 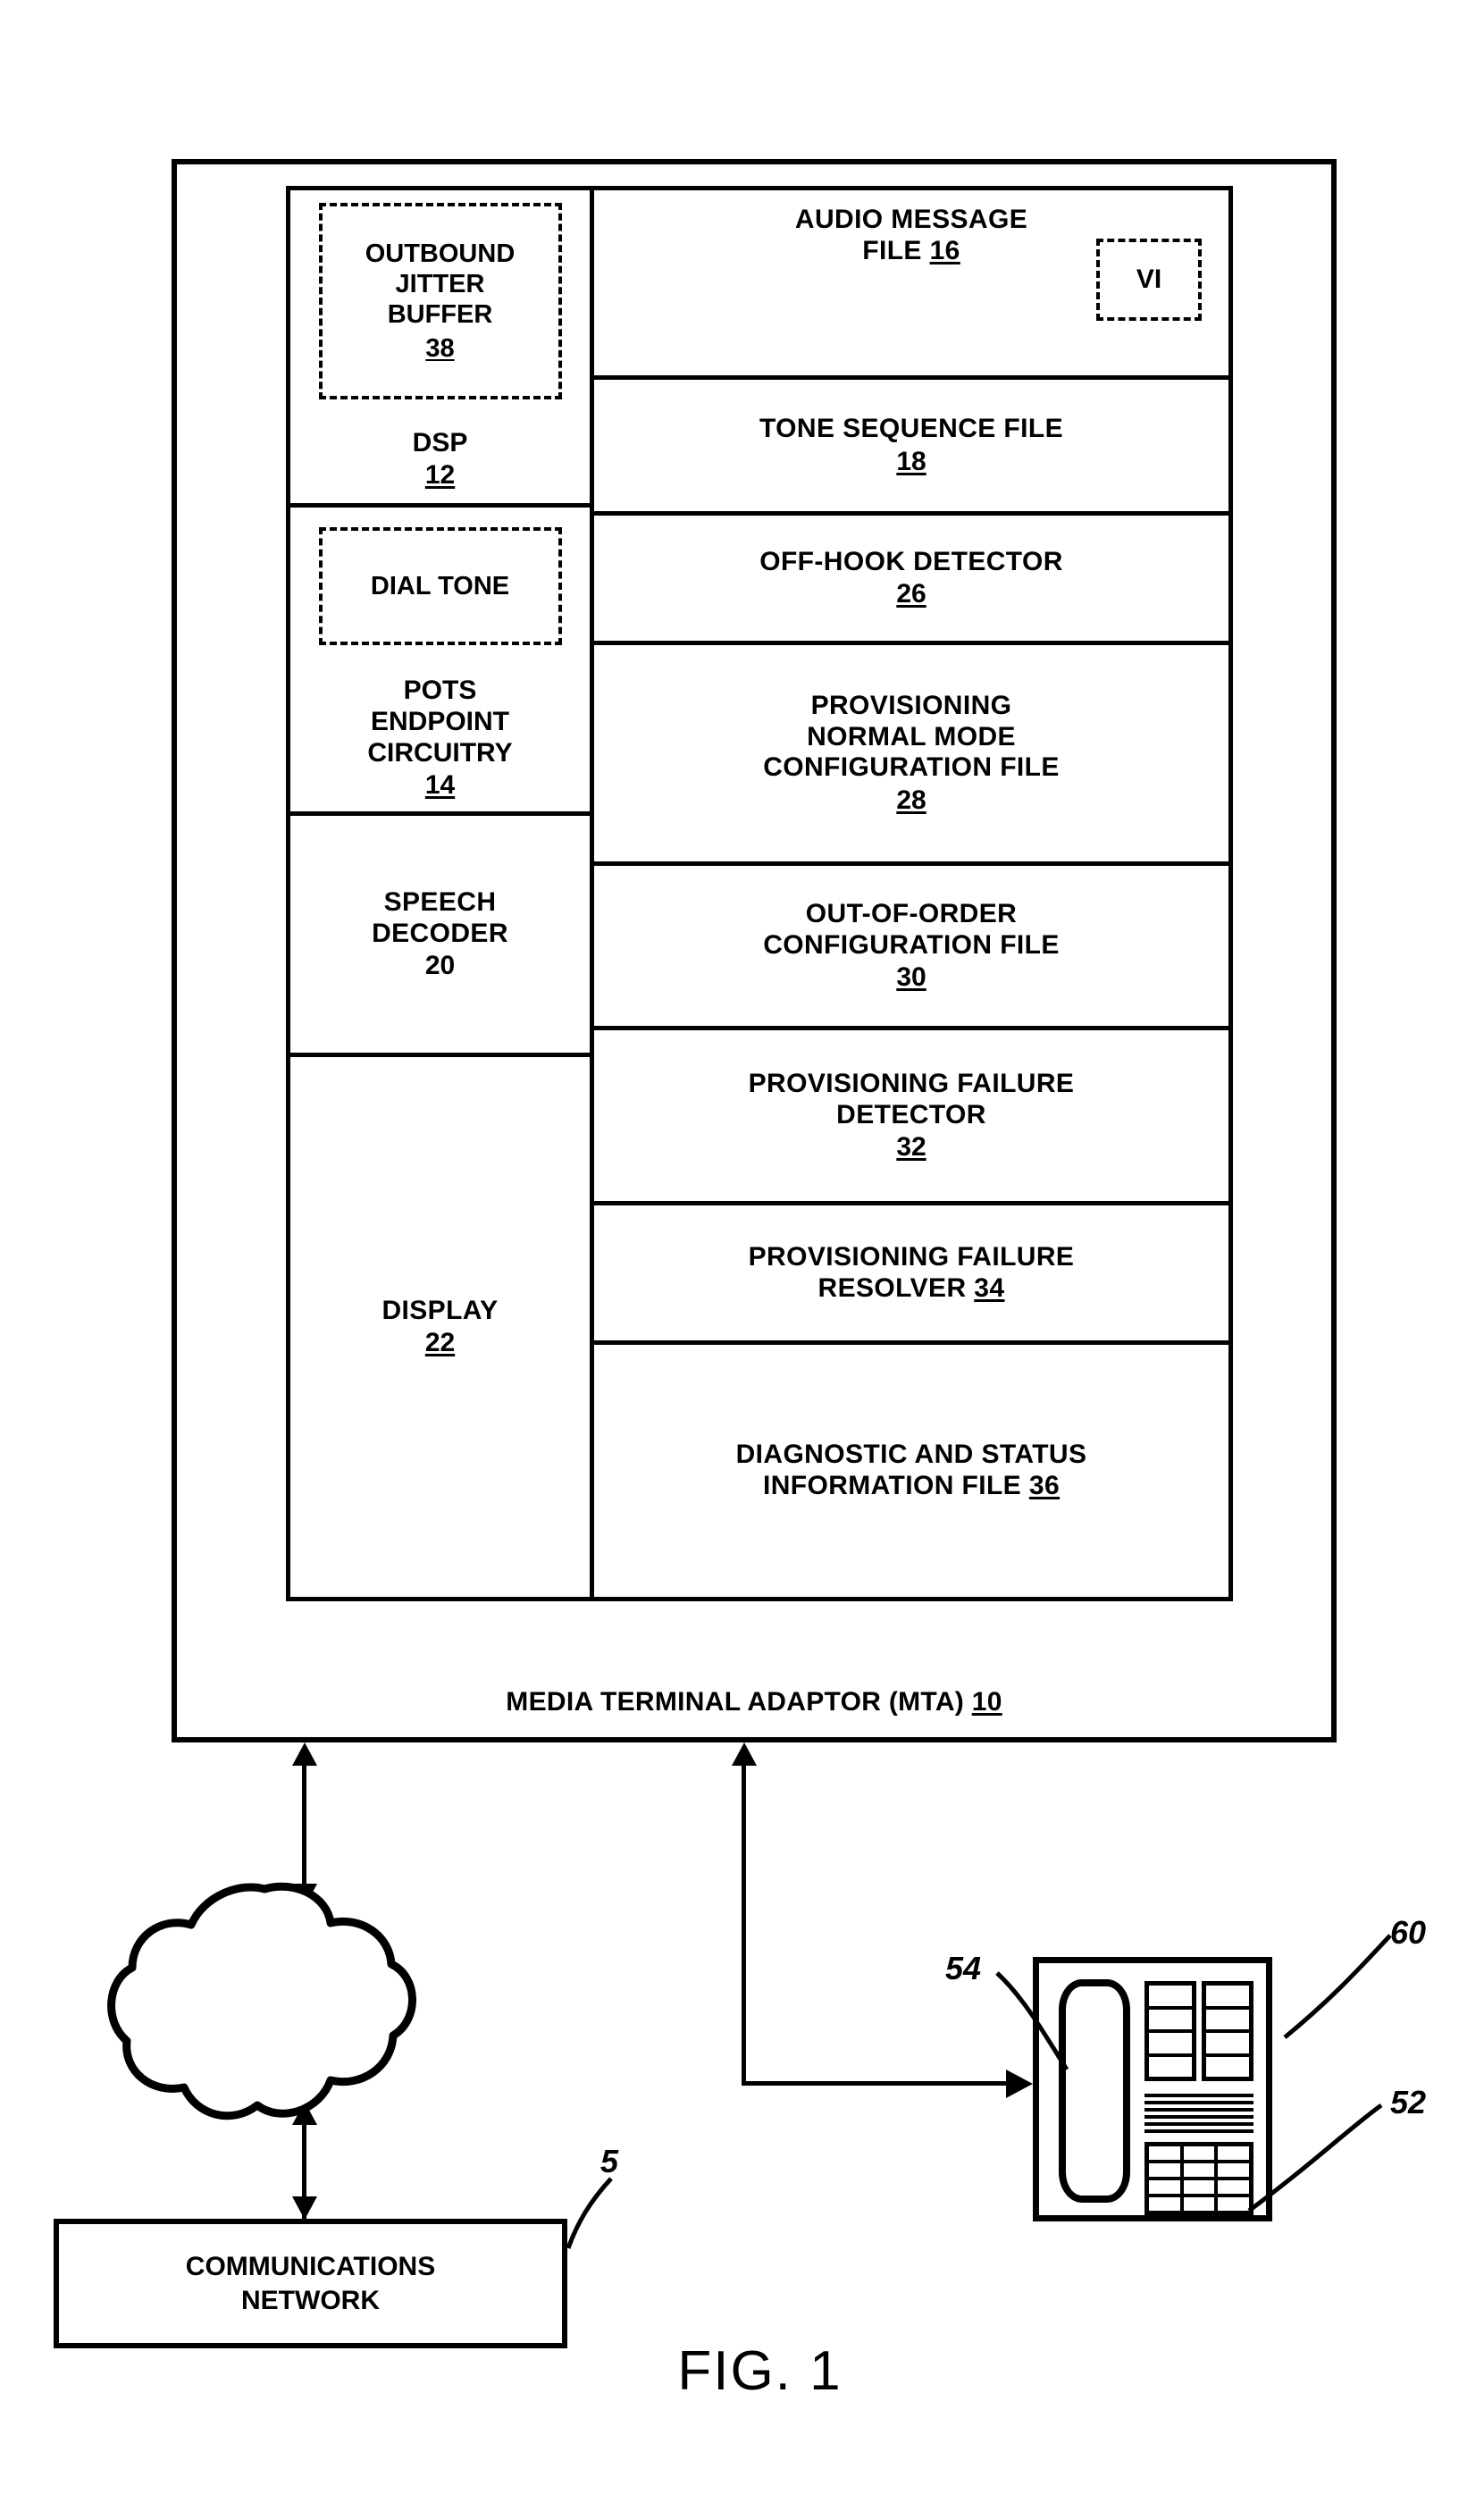 I want to click on feature-button-block-right, so click(x=1228, y=2031).